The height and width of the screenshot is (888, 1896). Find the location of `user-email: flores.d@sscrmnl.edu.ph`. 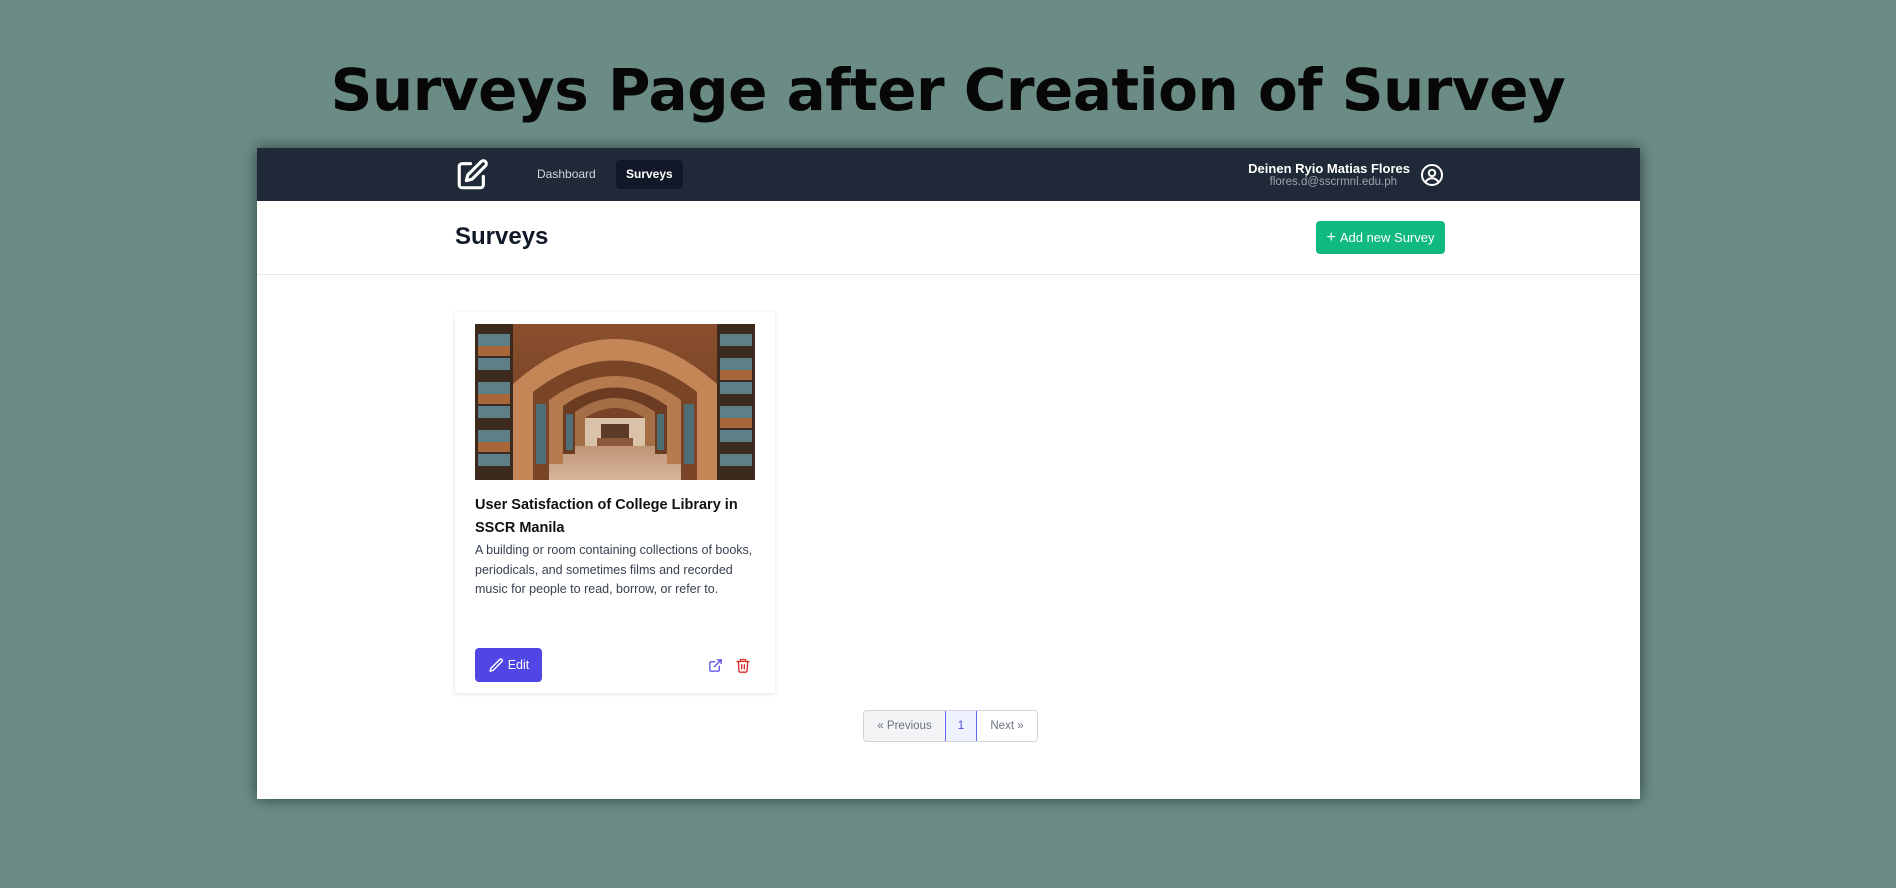

user-email: flores.d@sscrmnl.edu.ph is located at coordinates (1333, 182).